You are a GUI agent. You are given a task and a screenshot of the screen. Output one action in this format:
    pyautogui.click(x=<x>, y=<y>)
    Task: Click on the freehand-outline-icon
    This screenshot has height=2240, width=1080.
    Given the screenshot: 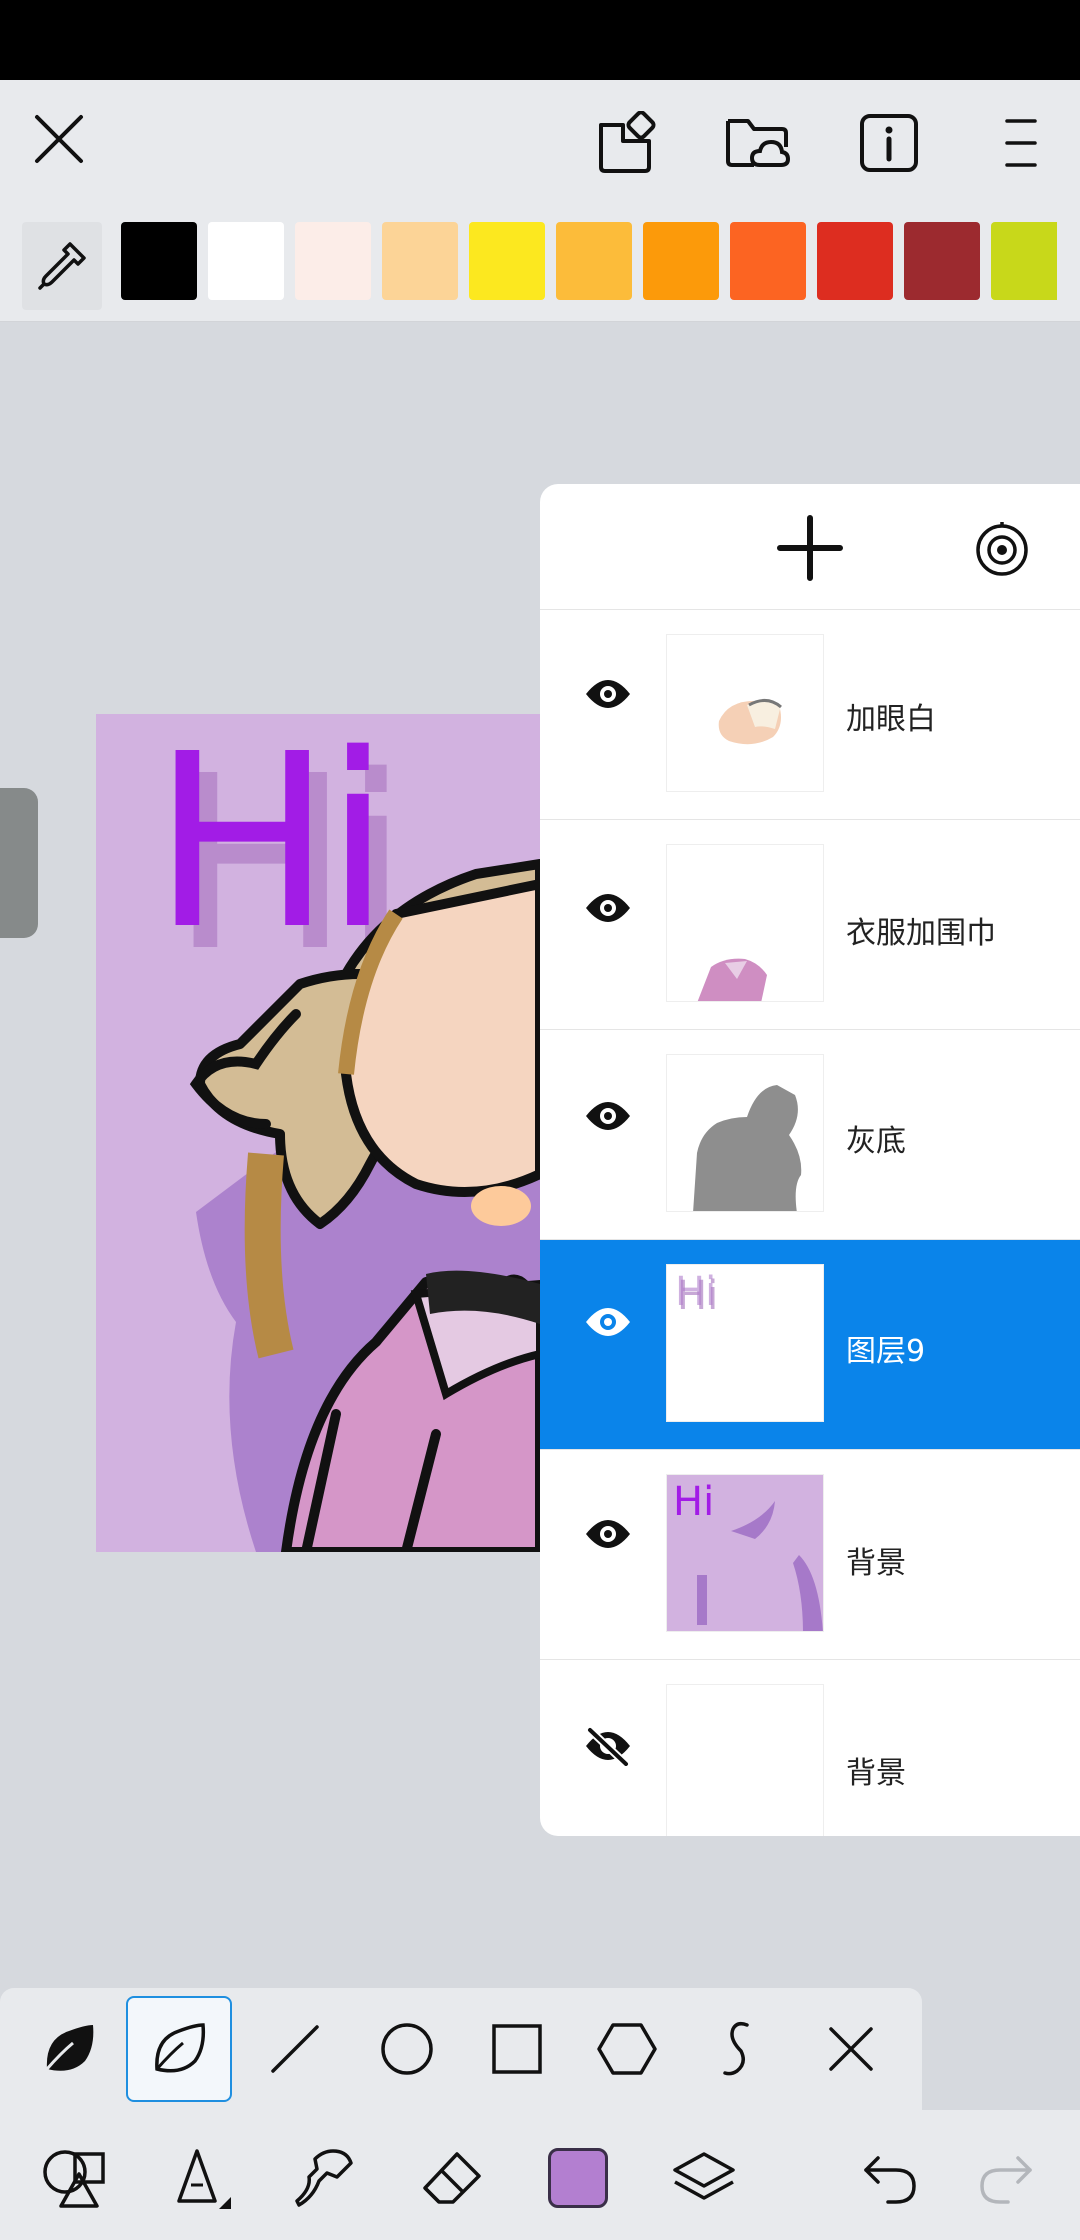 What is the action you would take?
    pyautogui.click(x=179, y=2049)
    